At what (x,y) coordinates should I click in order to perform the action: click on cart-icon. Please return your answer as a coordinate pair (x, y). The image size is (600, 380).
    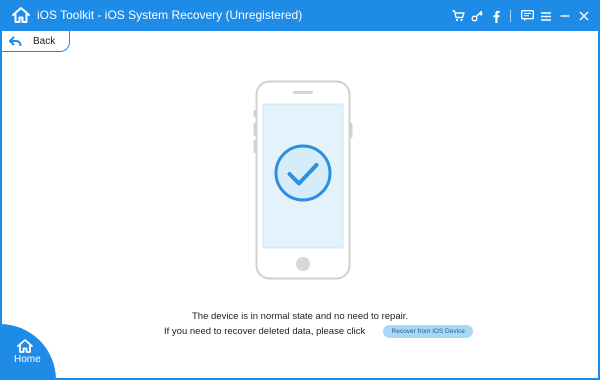
    Looking at the image, I should click on (458, 16).